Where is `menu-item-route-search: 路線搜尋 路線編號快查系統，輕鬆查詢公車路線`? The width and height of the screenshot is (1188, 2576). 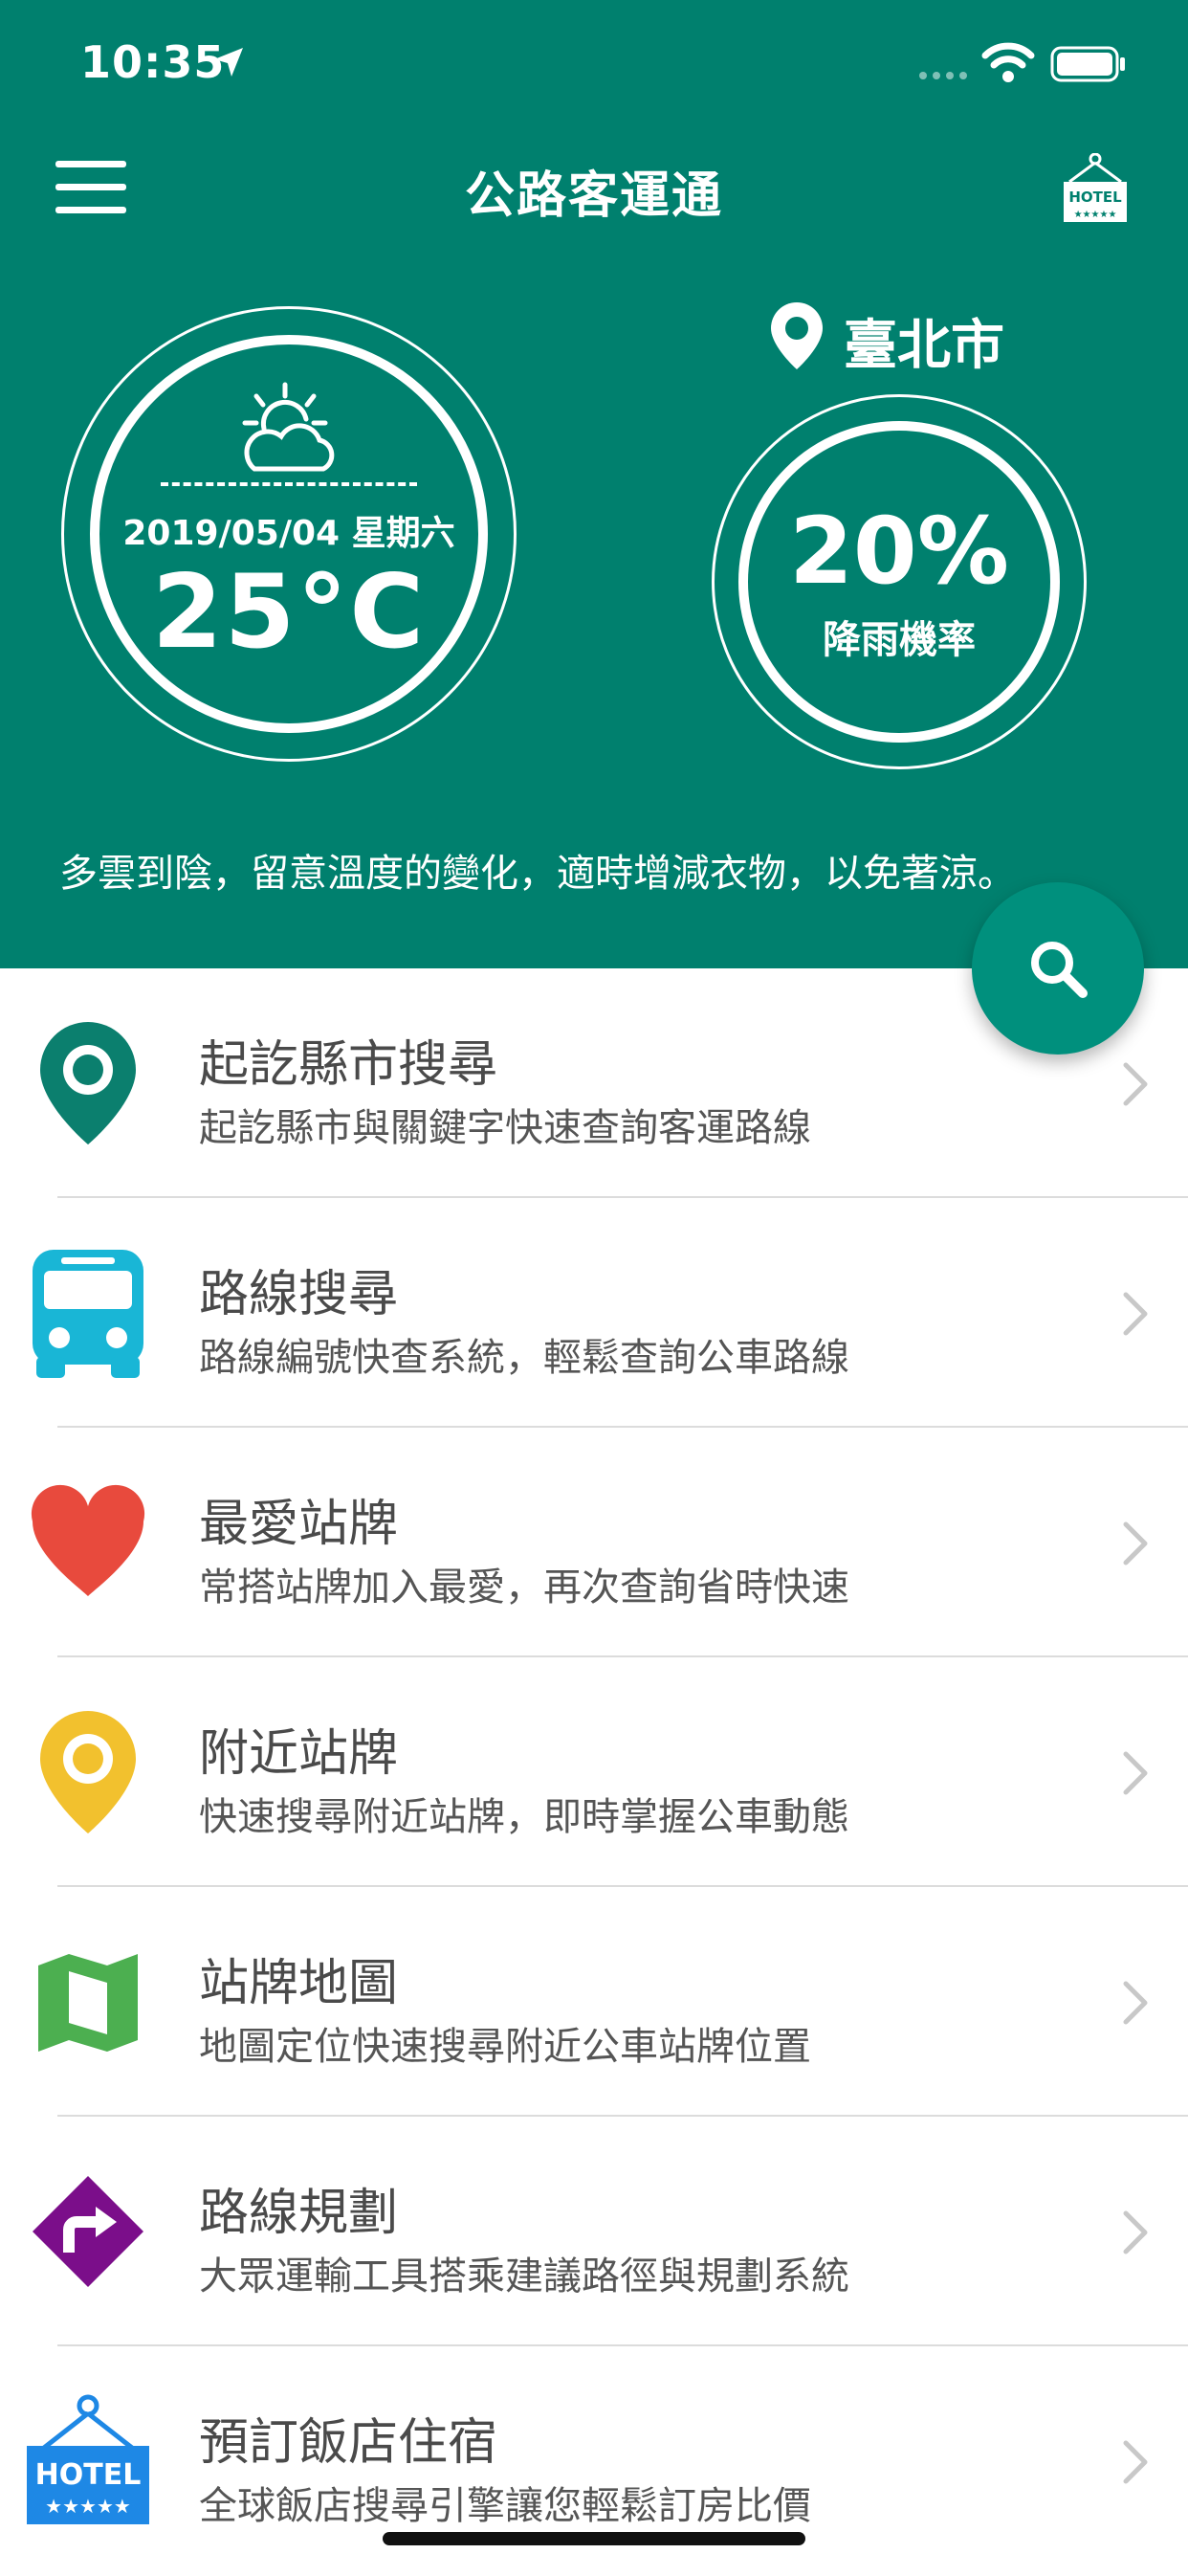 menu-item-route-search: 路線搜尋 路線編號快查系統，輕鬆查詢公車路線 is located at coordinates (594, 1313).